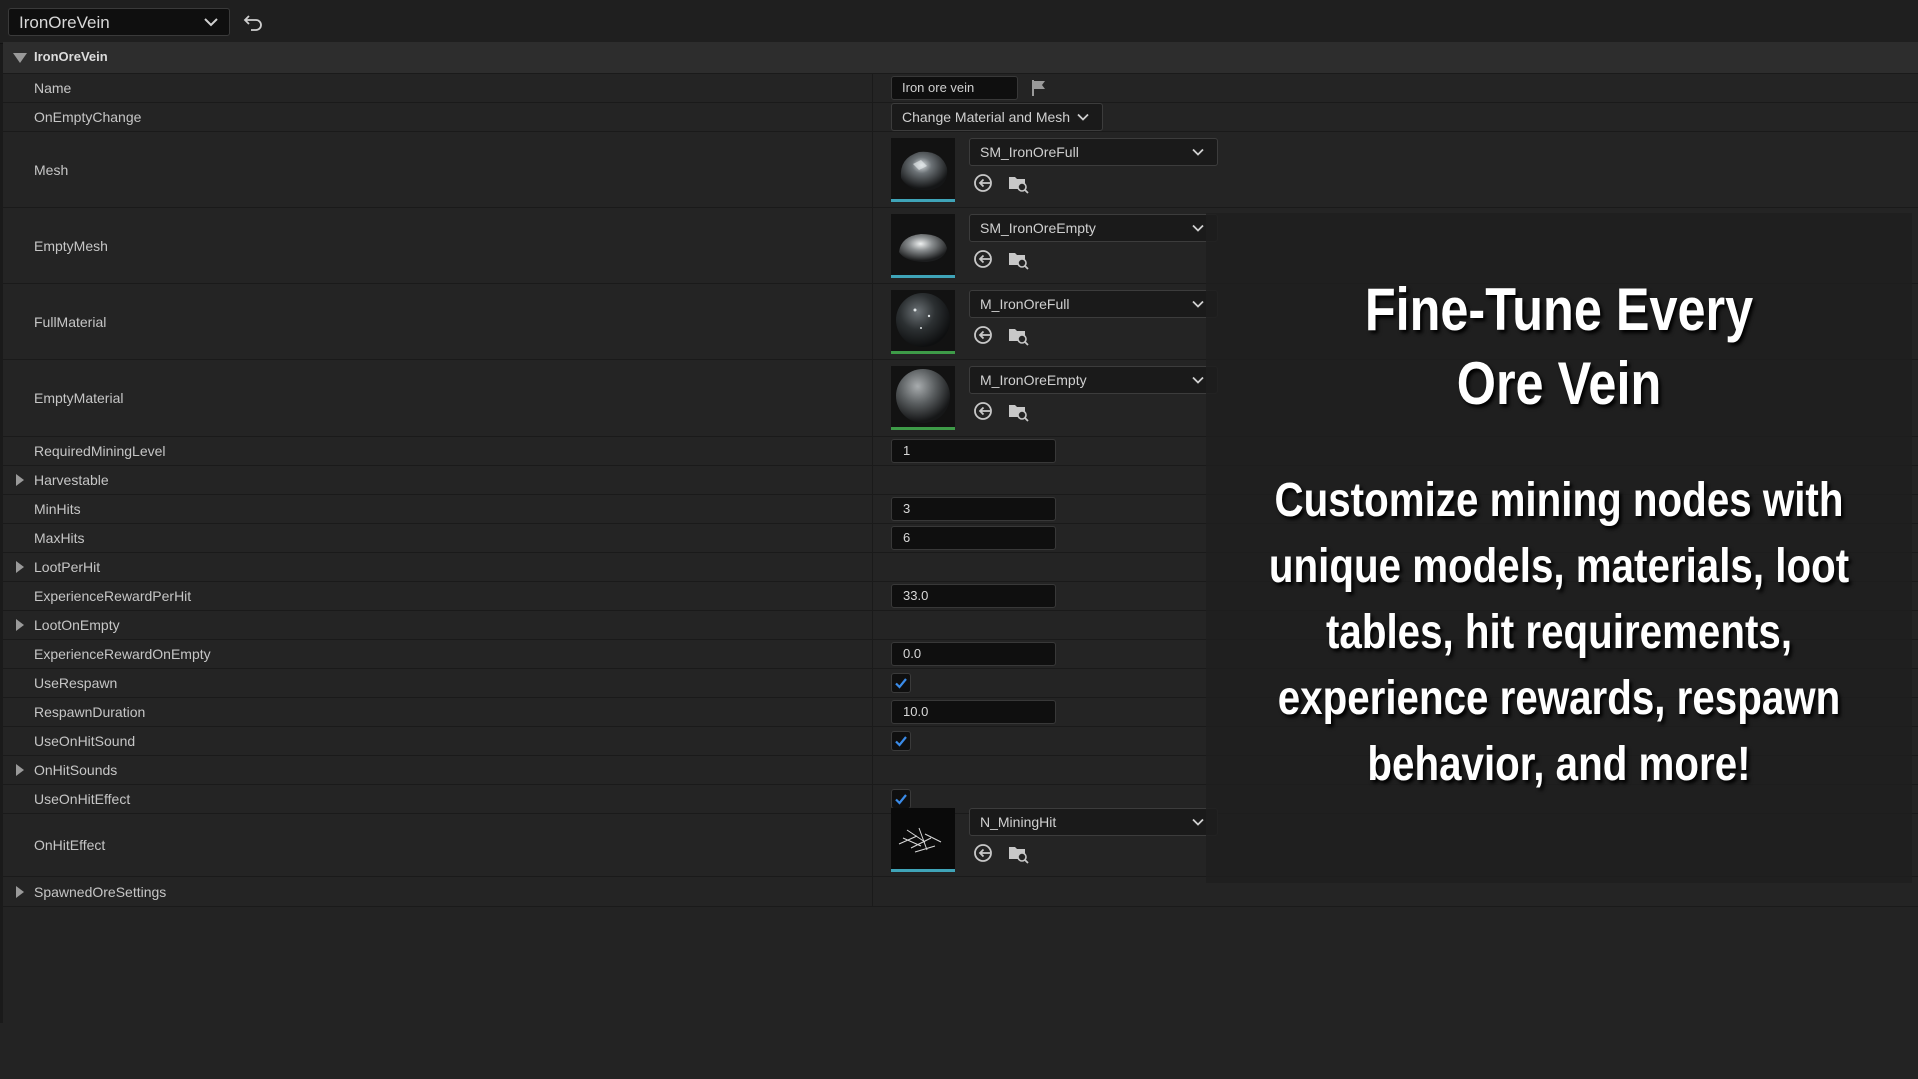  I want to click on asset-name: N_MiningHit, so click(1018, 822).